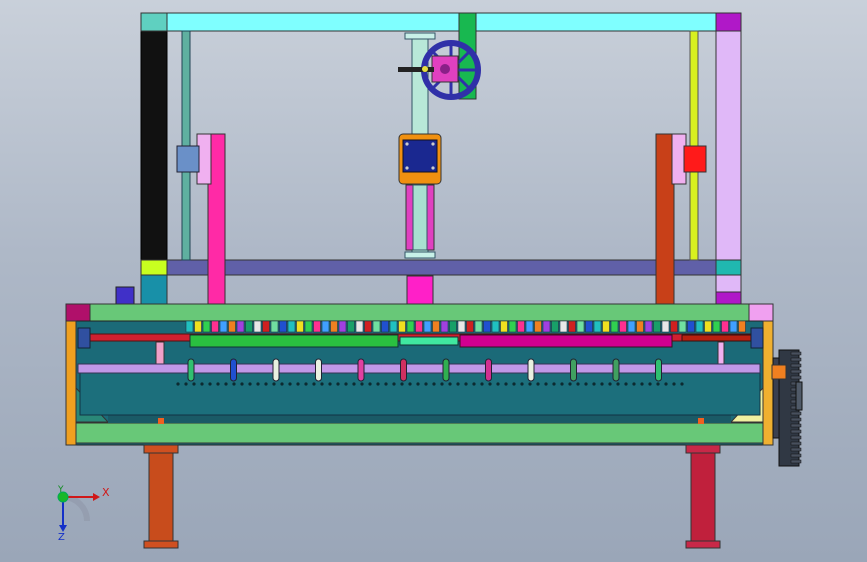 This screenshot has height=562, width=867. Describe the element at coordinates (154, 145) in the screenshot. I see `left-frame-post` at that location.